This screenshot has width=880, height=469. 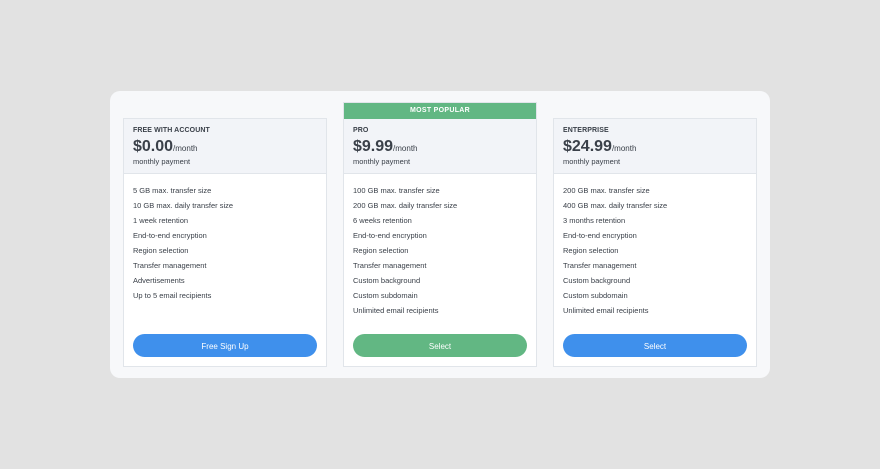 What do you see at coordinates (655, 146) in the screenshot?
I see `plan-header: ENTERPRISE $24.99/month monthly payment` at bounding box center [655, 146].